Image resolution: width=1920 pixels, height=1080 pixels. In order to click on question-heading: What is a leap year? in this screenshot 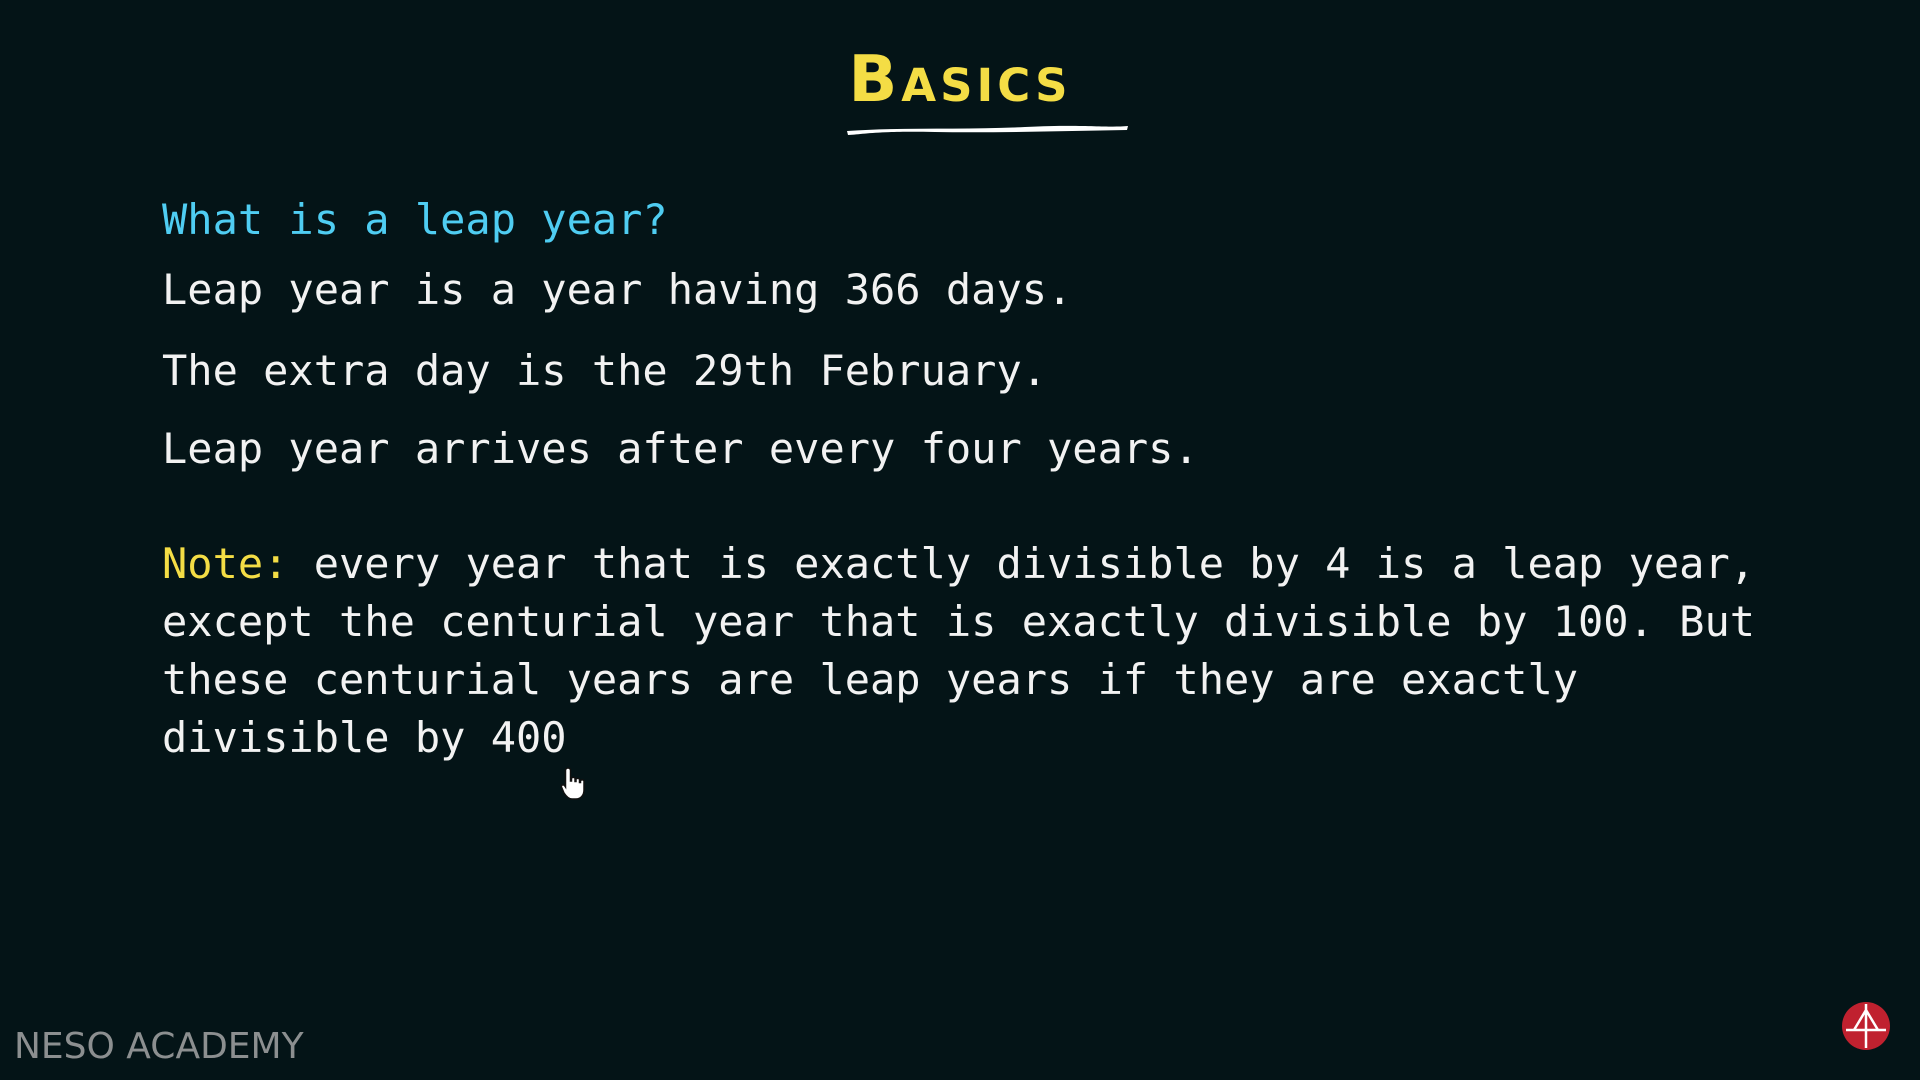, I will do `click(415, 219)`.